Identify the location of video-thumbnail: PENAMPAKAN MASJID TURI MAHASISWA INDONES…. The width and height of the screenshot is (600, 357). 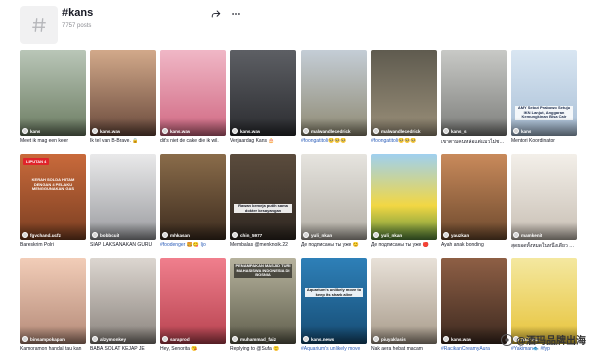
(263, 301).